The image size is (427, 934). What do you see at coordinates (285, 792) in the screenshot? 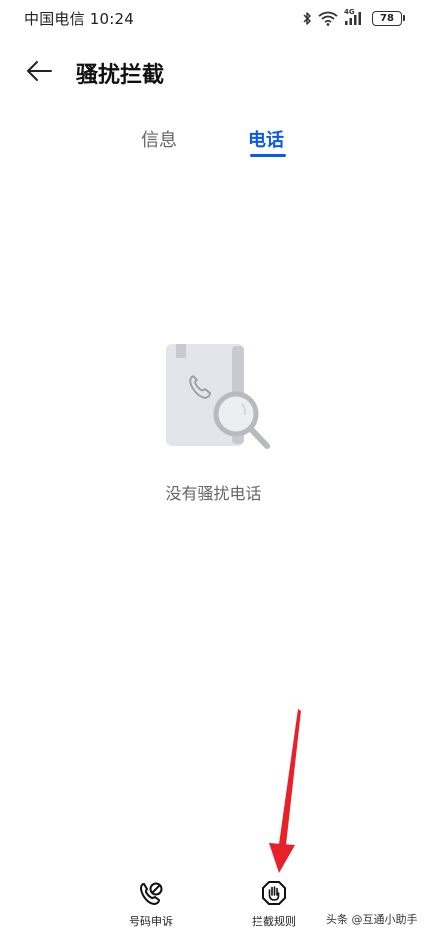
I see `annotation-arrow` at bounding box center [285, 792].